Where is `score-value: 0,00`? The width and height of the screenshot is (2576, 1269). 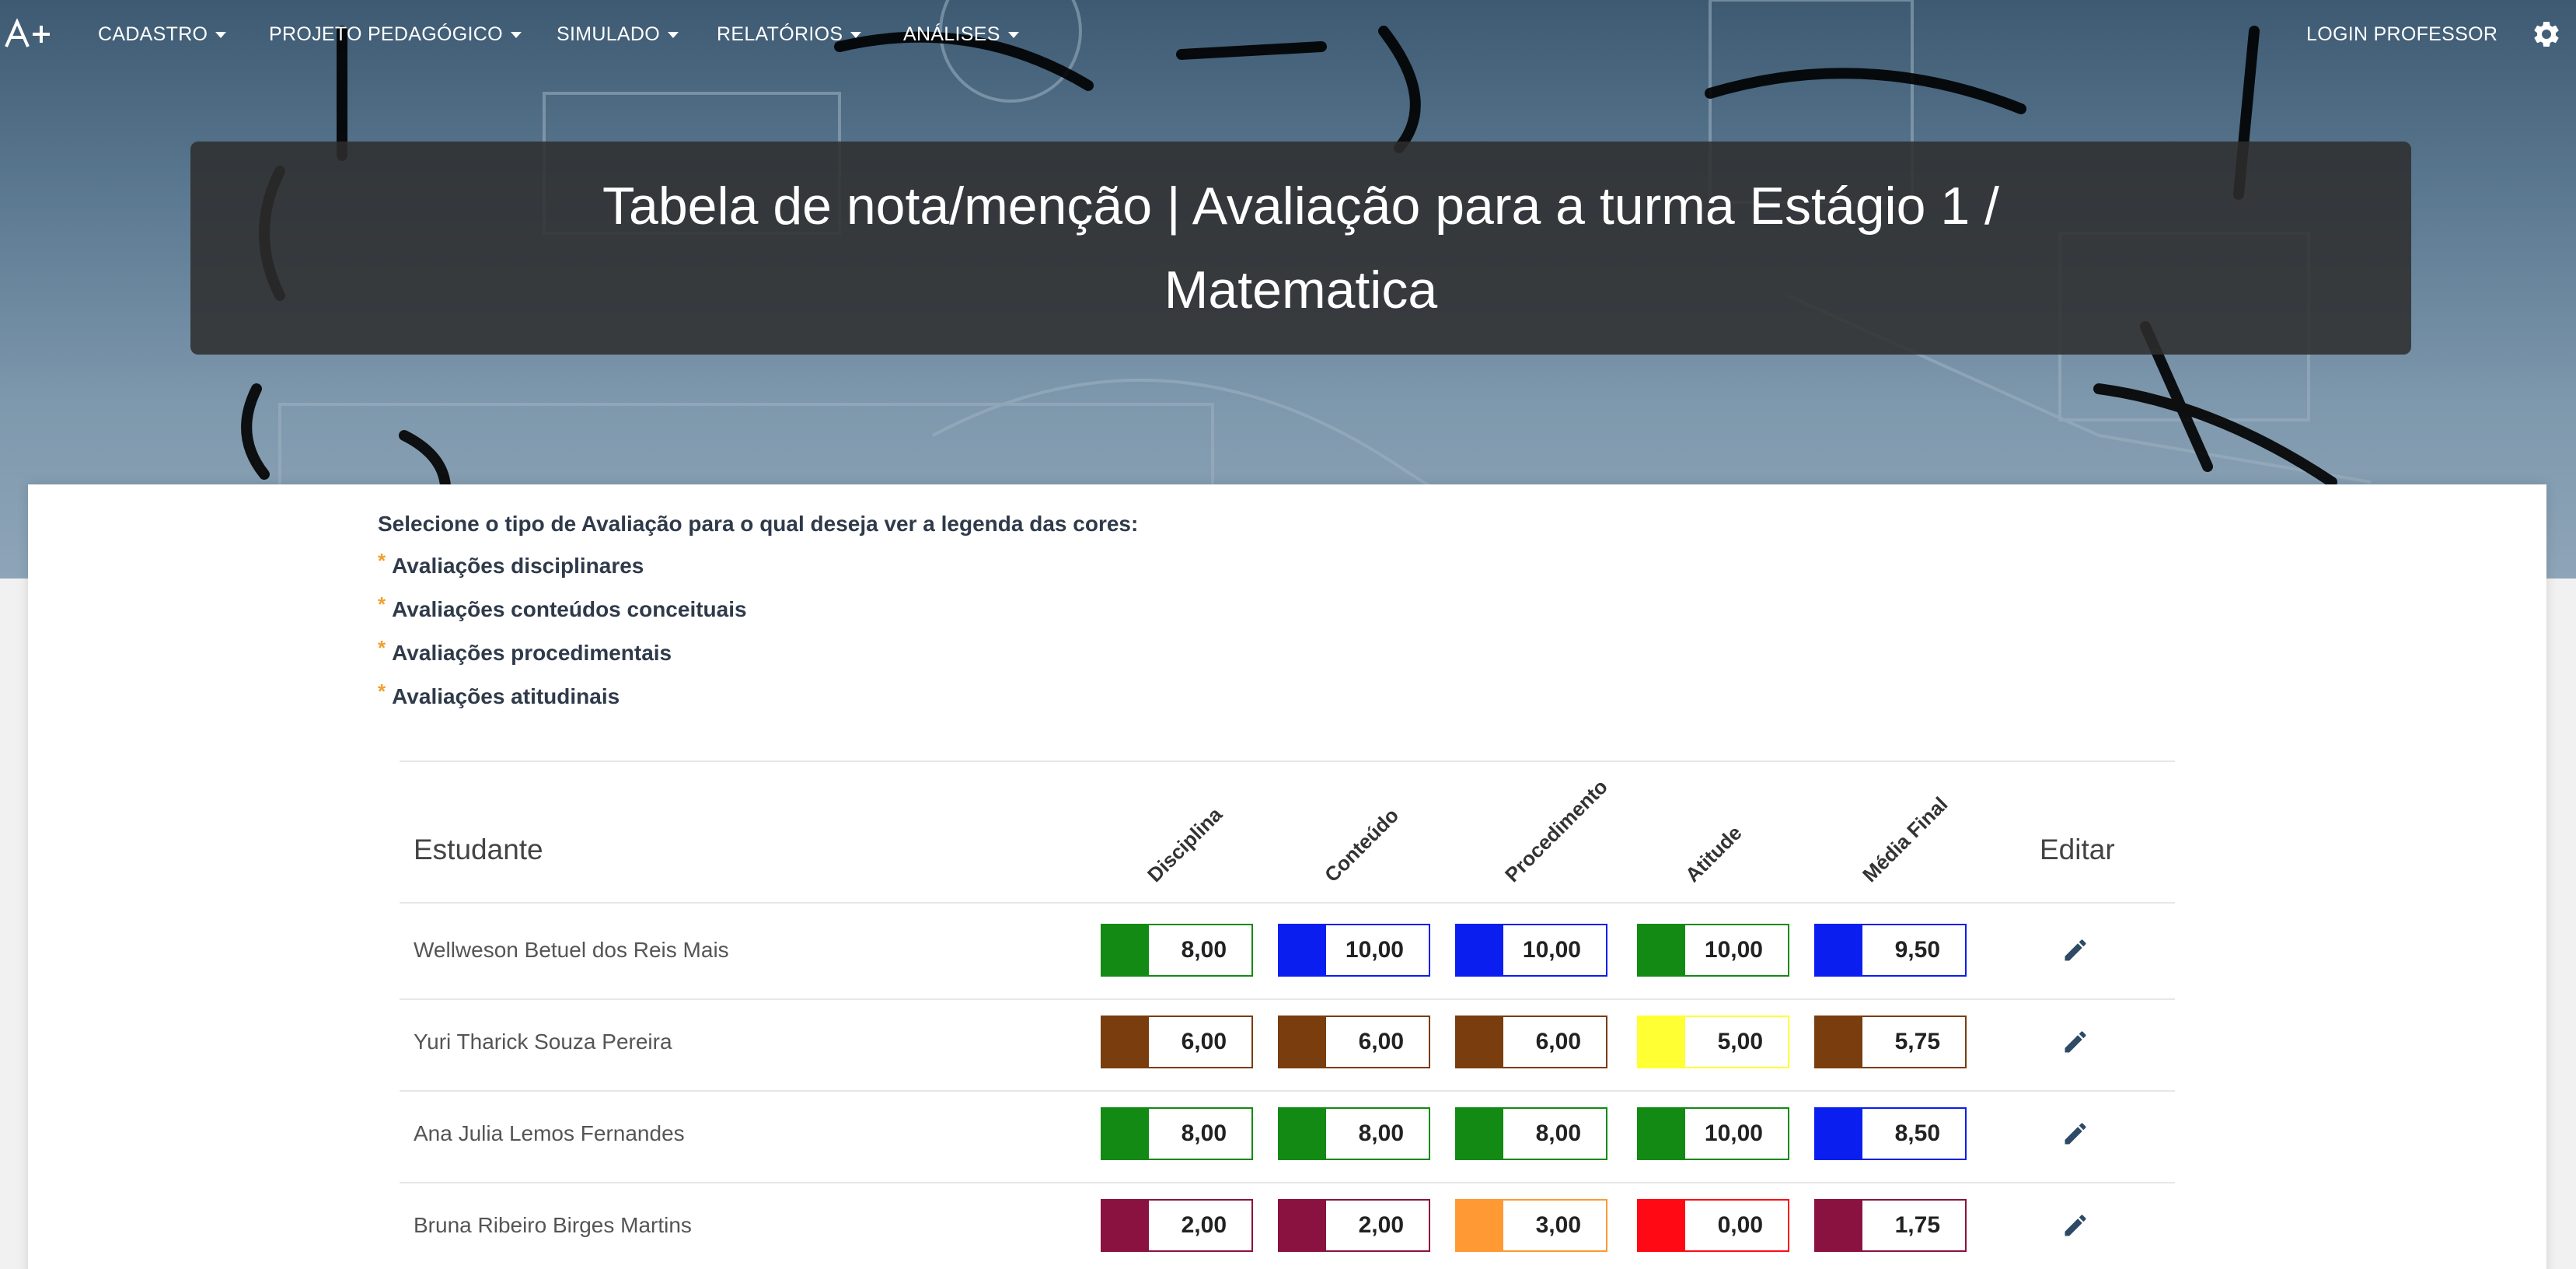 score-value: 0,00 is located at coordinates (1740, 1225).